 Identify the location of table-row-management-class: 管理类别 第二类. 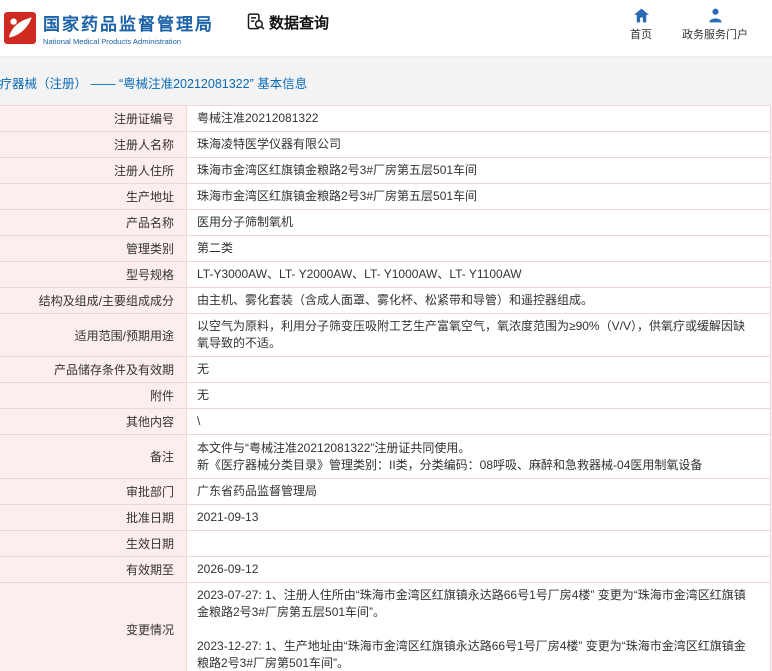
(385, 249).